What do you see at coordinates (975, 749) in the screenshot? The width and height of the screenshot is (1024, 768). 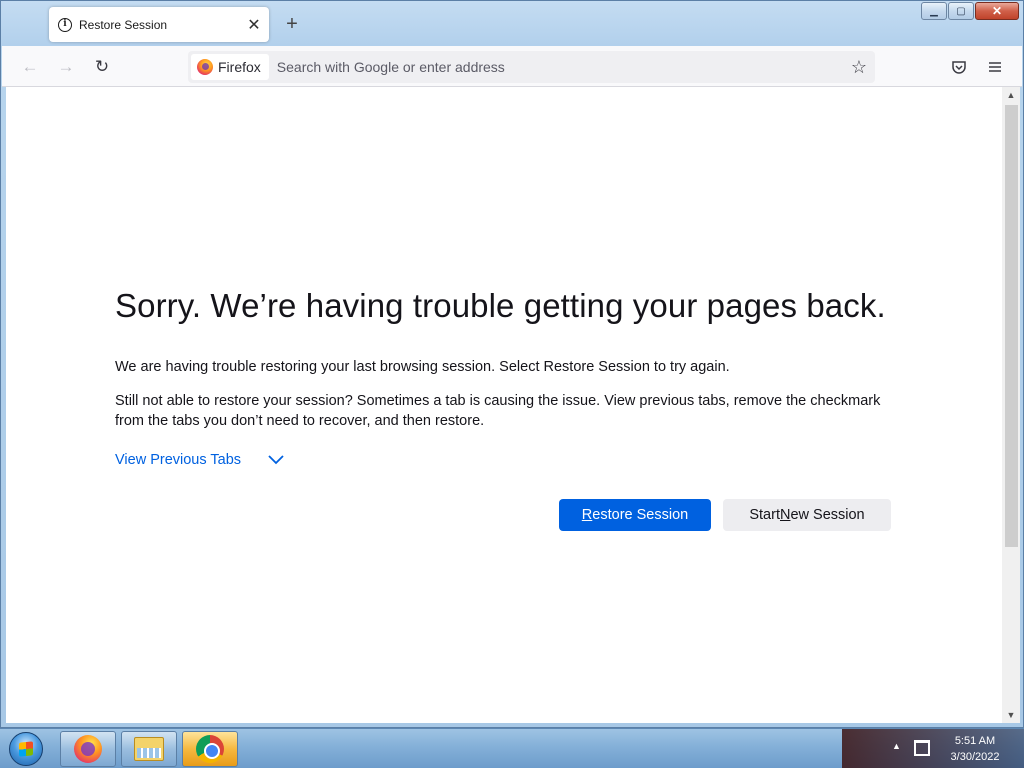 I see `clock: 5:51 AM 3/30/2022` at bounding box center [975, 749].